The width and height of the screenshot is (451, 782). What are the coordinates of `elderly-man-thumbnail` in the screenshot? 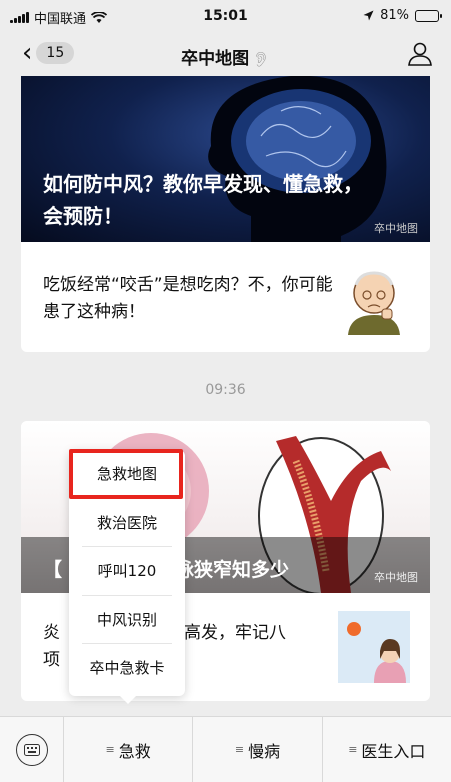 It's located at (374, 299).